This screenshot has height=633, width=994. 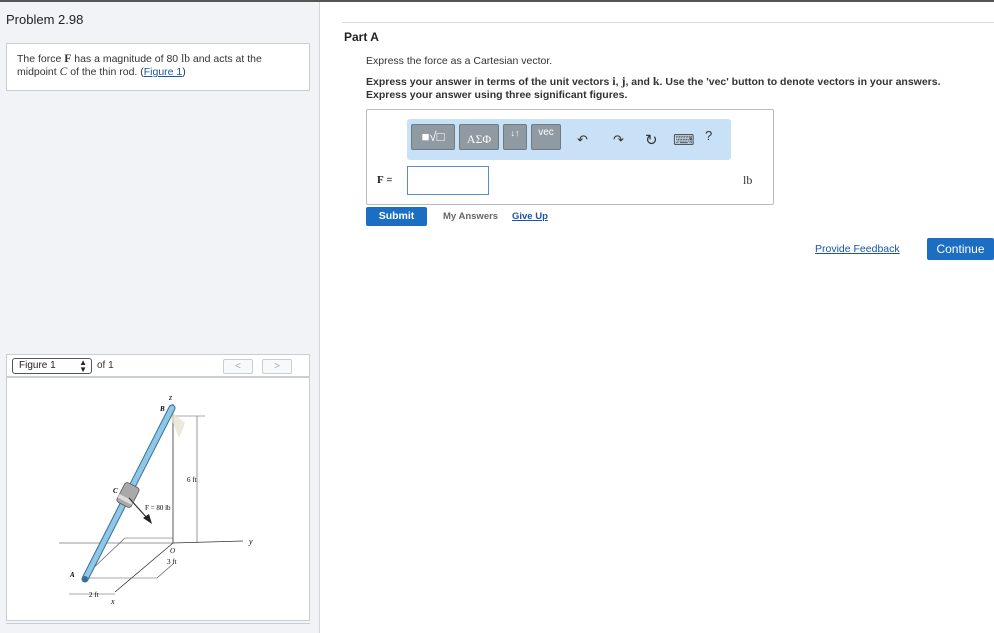 I want to click on answer-label: F =, so click(x=385, y=180).